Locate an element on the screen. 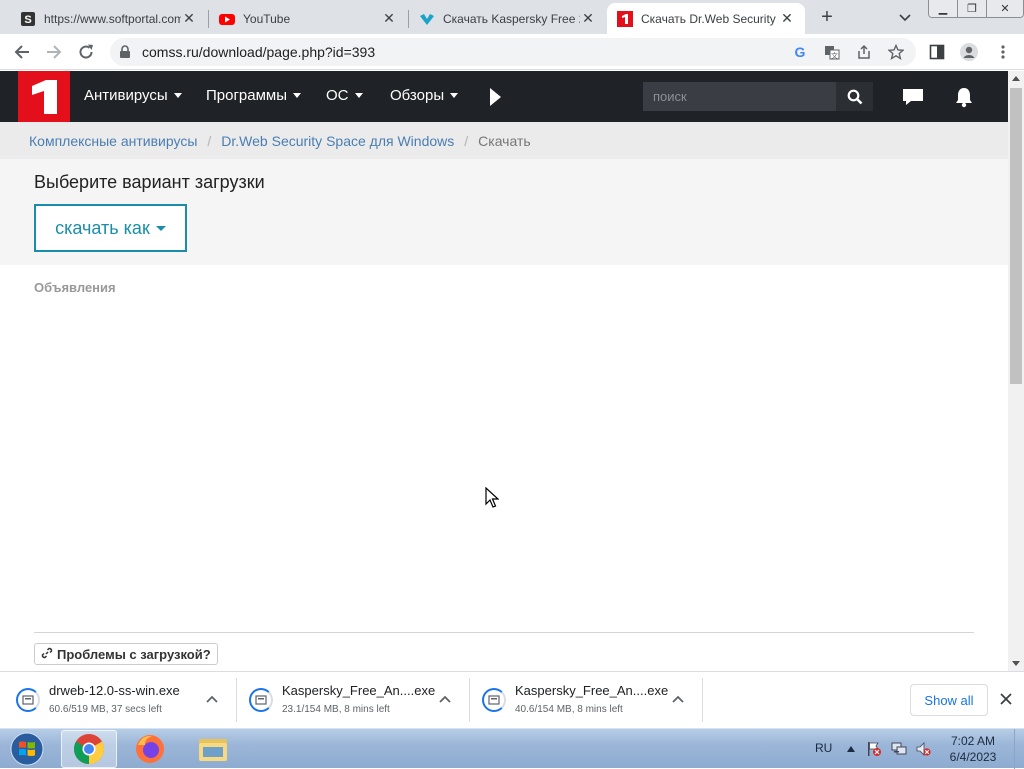  side-panel-icon is located at coordinates (937, 52).